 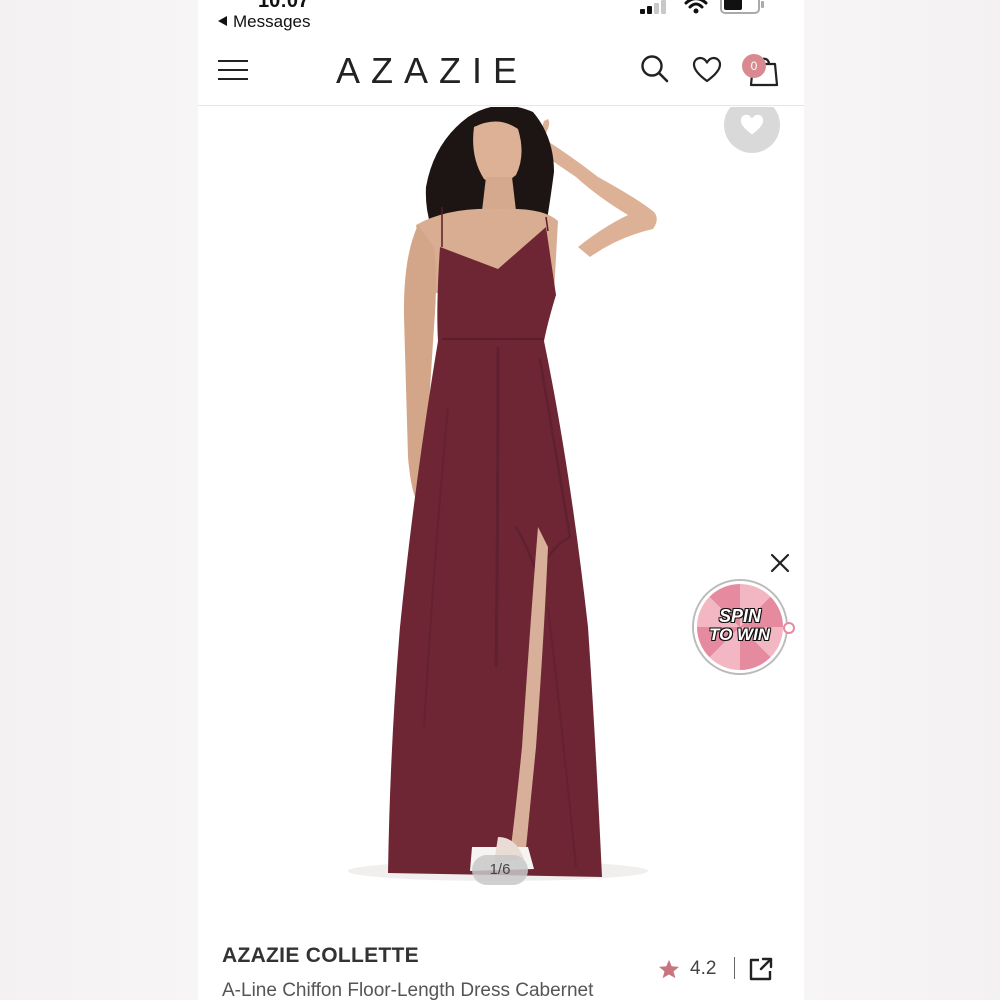 What do you see at coordinates (696, 7) in the screenshot?
I see `wifi-icon` at bounding box center [696, 7].